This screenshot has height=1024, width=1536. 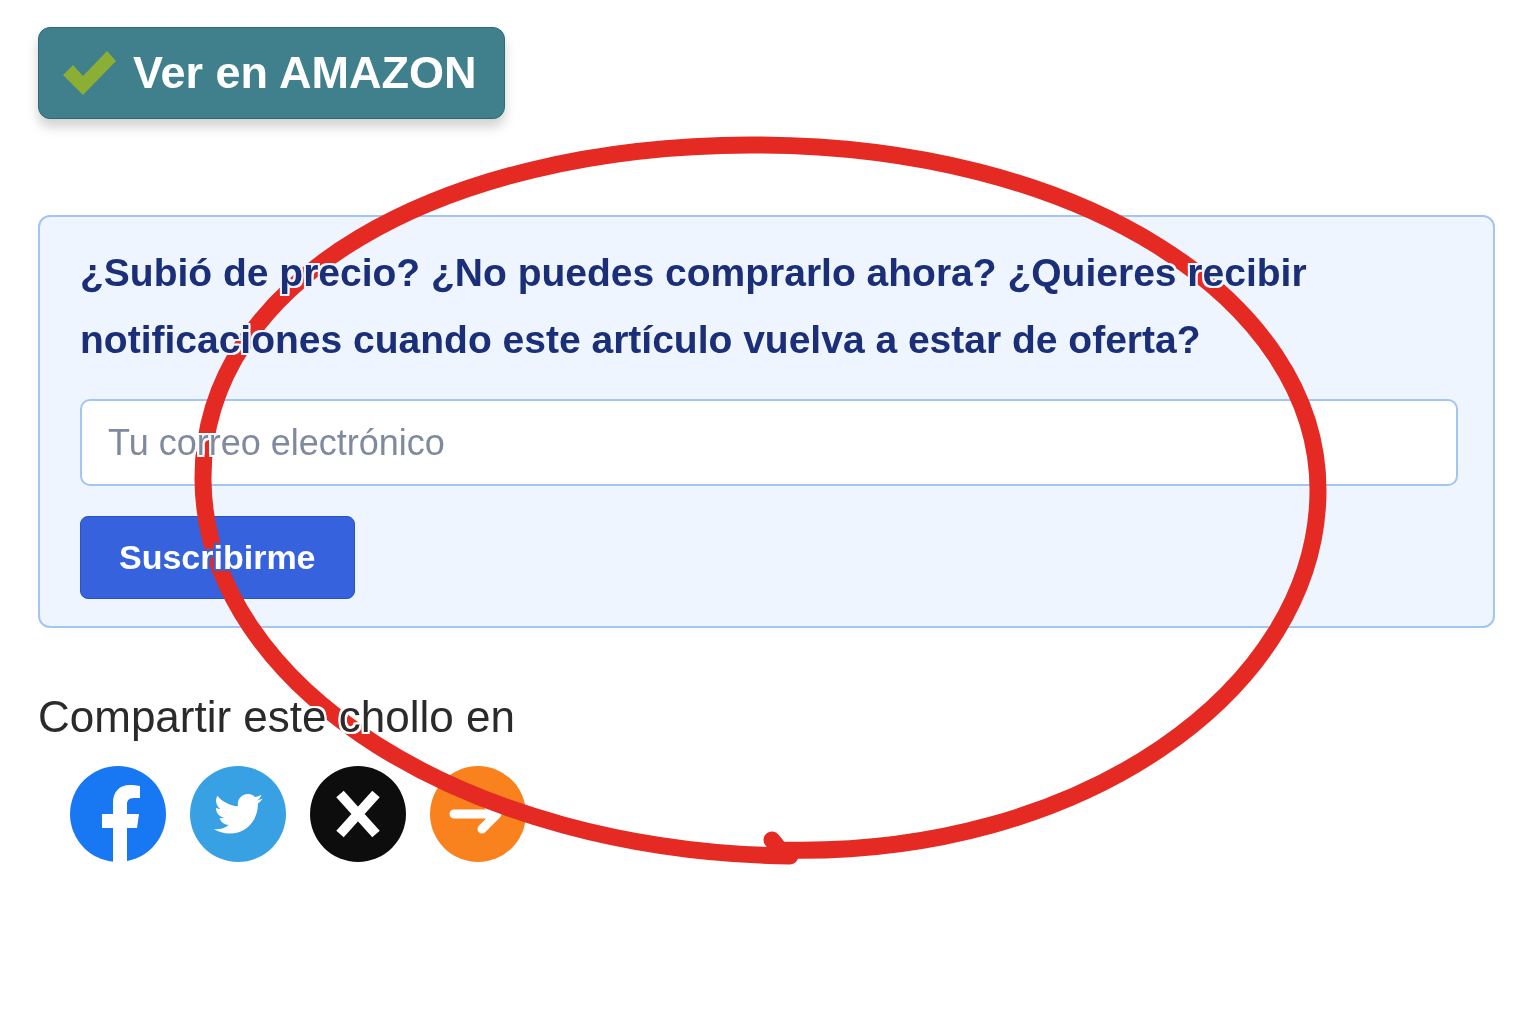 What do you see at coordinates (478, 814) in the screenshot?
I see `arrow-right-icon` at bounding box center [478, 814].